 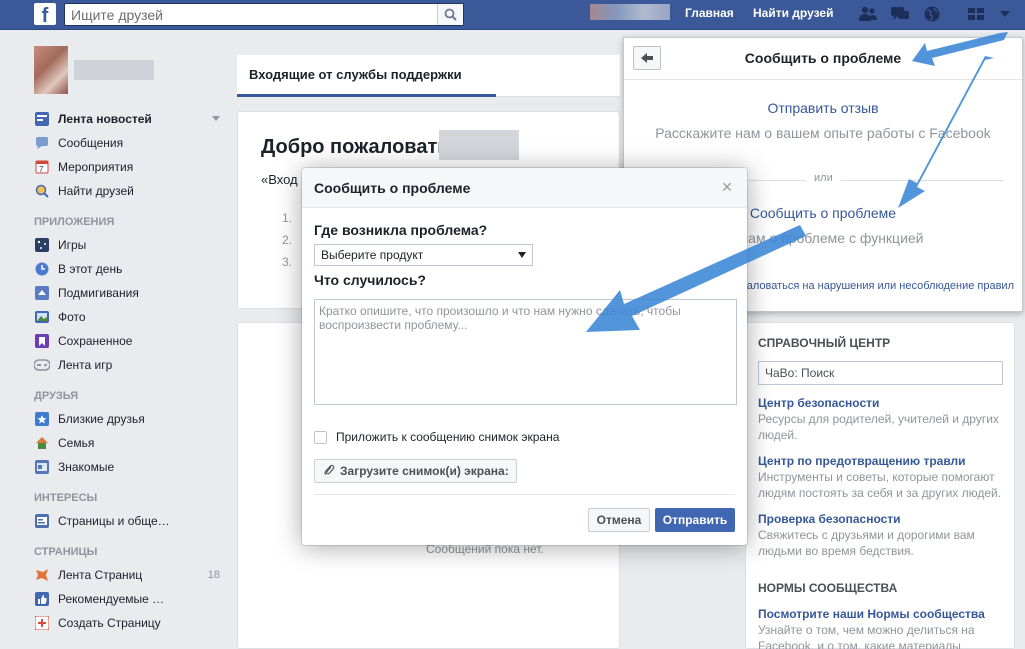 I want to click on events-icon: 7, so click(x=42, y=167).